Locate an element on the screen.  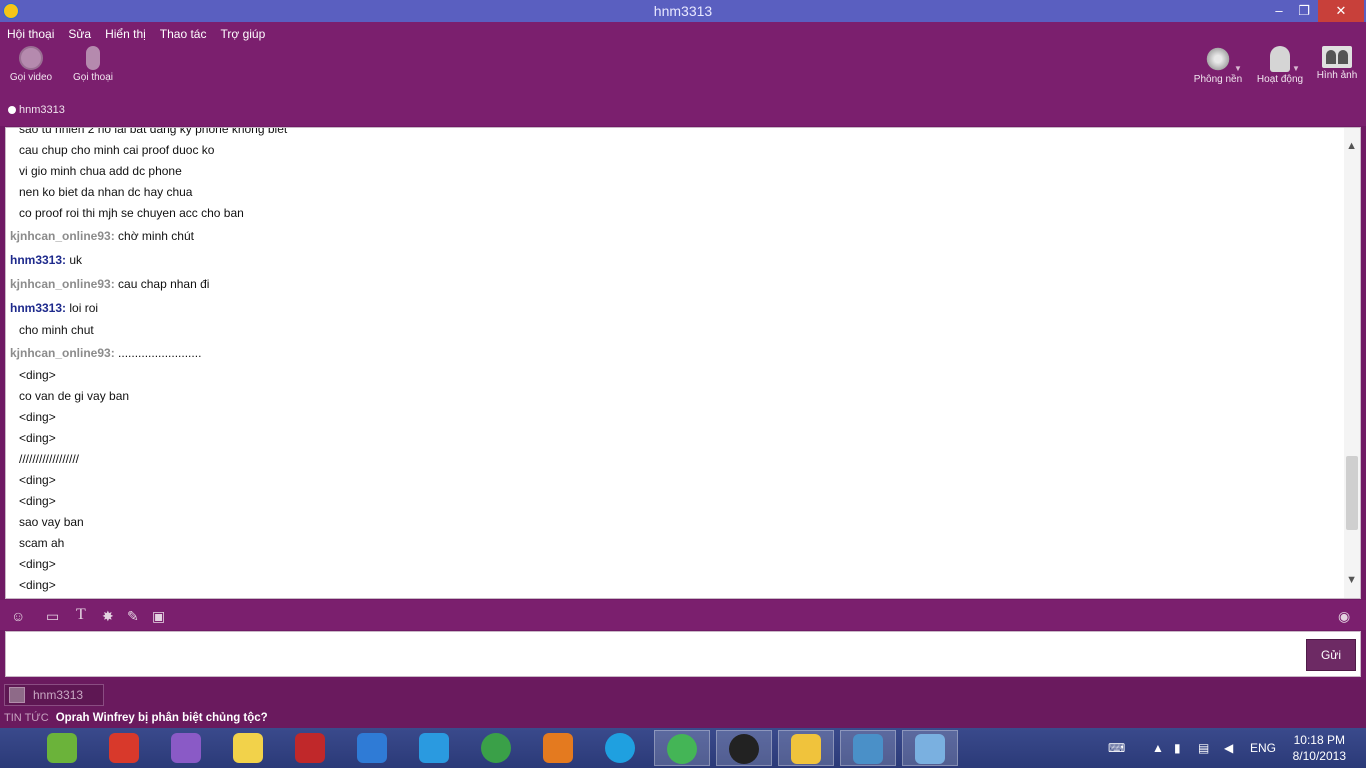
video-call-button: Gọi video is located at coordinates (31, 64).